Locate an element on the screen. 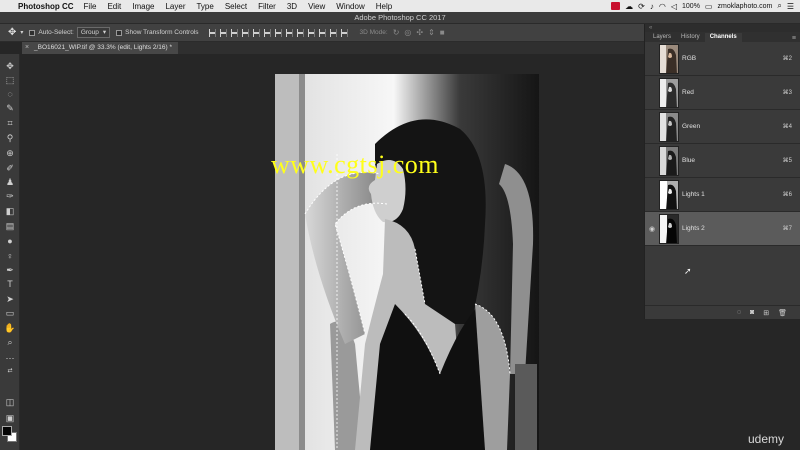 This screenshot has width=800, height=450. foreground-color-swatch is located at coordinates (7, 431).